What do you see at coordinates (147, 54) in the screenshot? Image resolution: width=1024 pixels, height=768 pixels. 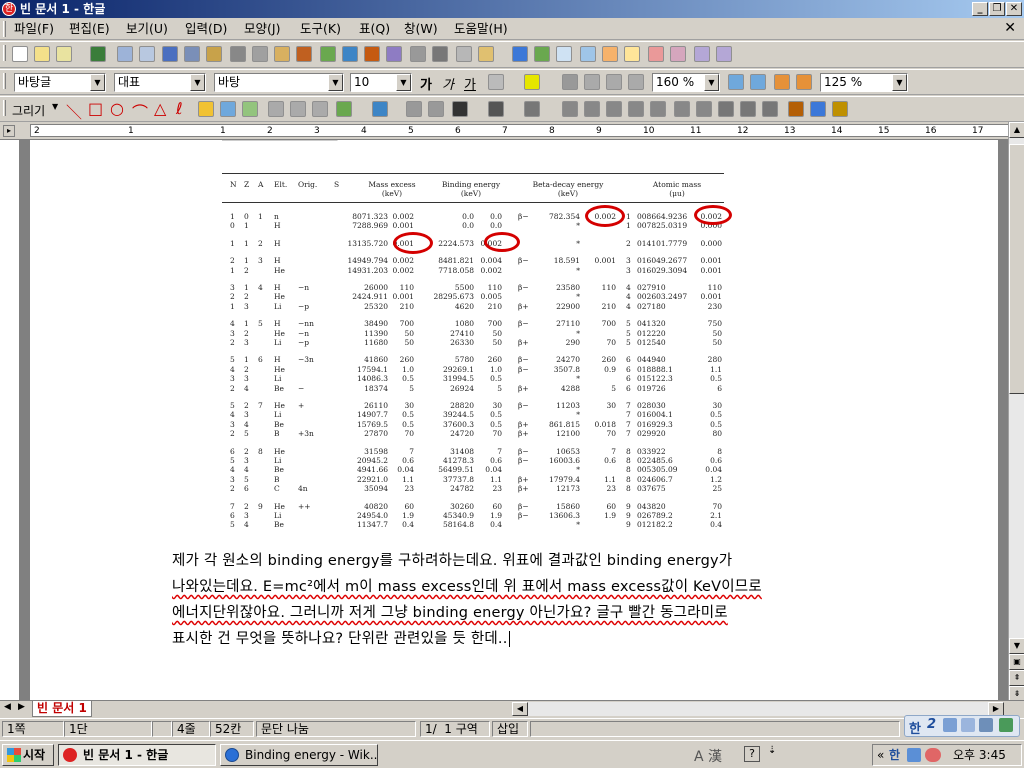 I see `print-preview-icon` at bounding box center [147, 54].